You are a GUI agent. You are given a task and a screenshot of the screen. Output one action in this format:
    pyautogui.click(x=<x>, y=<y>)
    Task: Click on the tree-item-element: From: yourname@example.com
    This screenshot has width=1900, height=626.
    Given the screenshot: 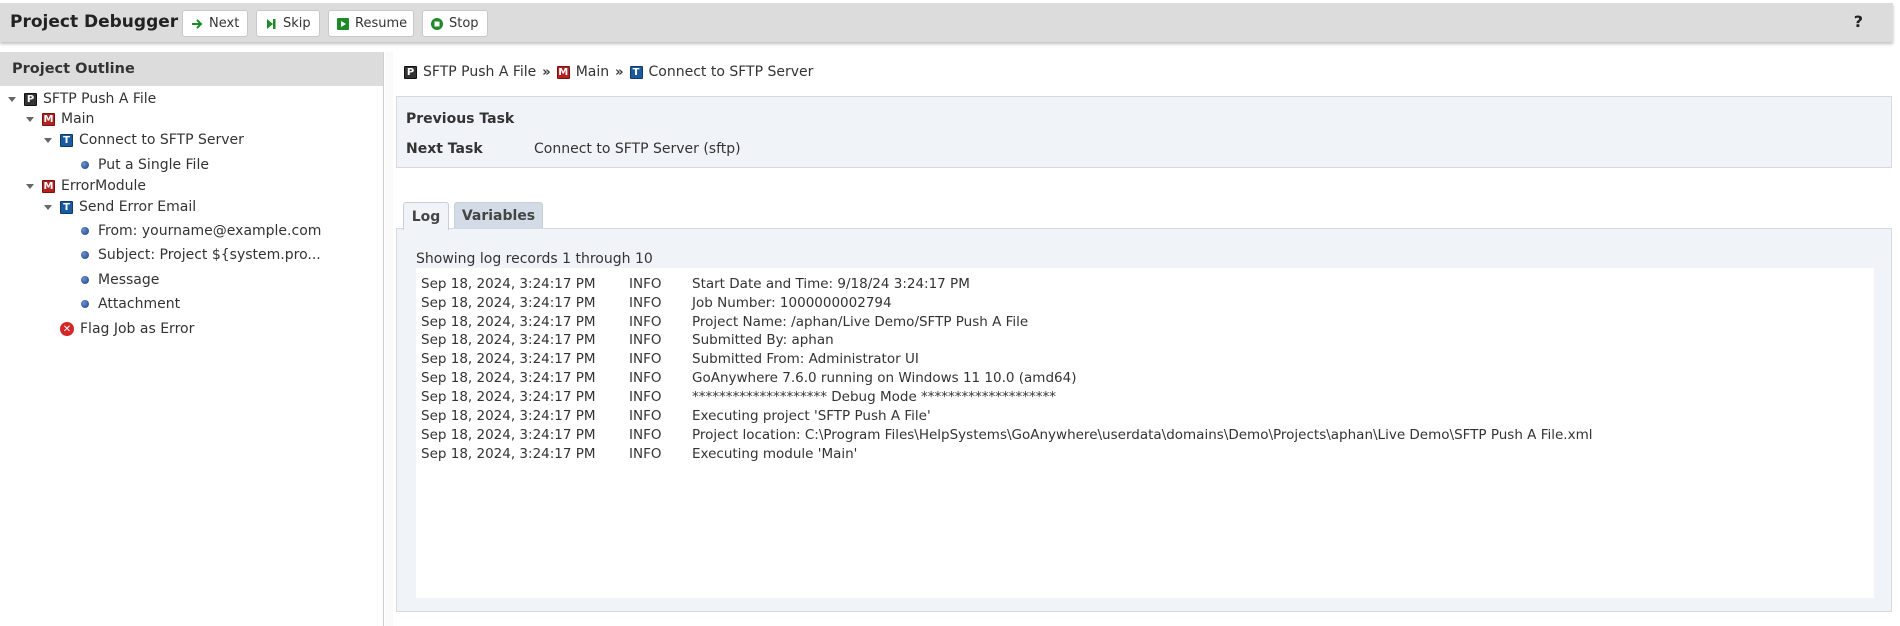 What is the action you would take?
    pyautogui.click(x=201, y=231)
    